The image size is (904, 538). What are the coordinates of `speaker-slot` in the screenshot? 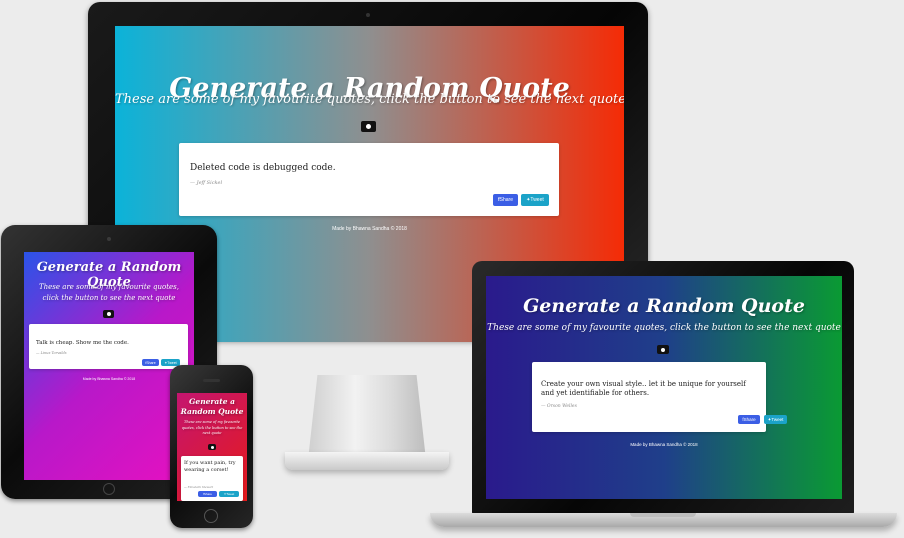 It's located at (211, 380).